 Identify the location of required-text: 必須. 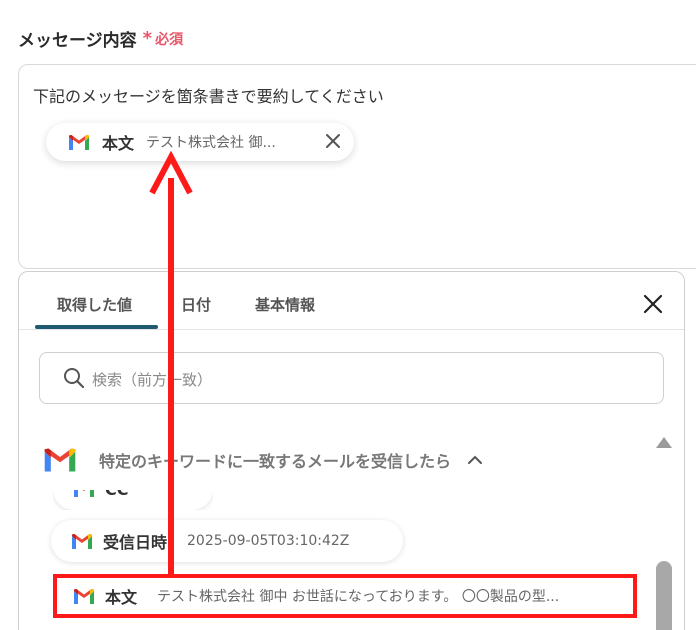
(169, 39).